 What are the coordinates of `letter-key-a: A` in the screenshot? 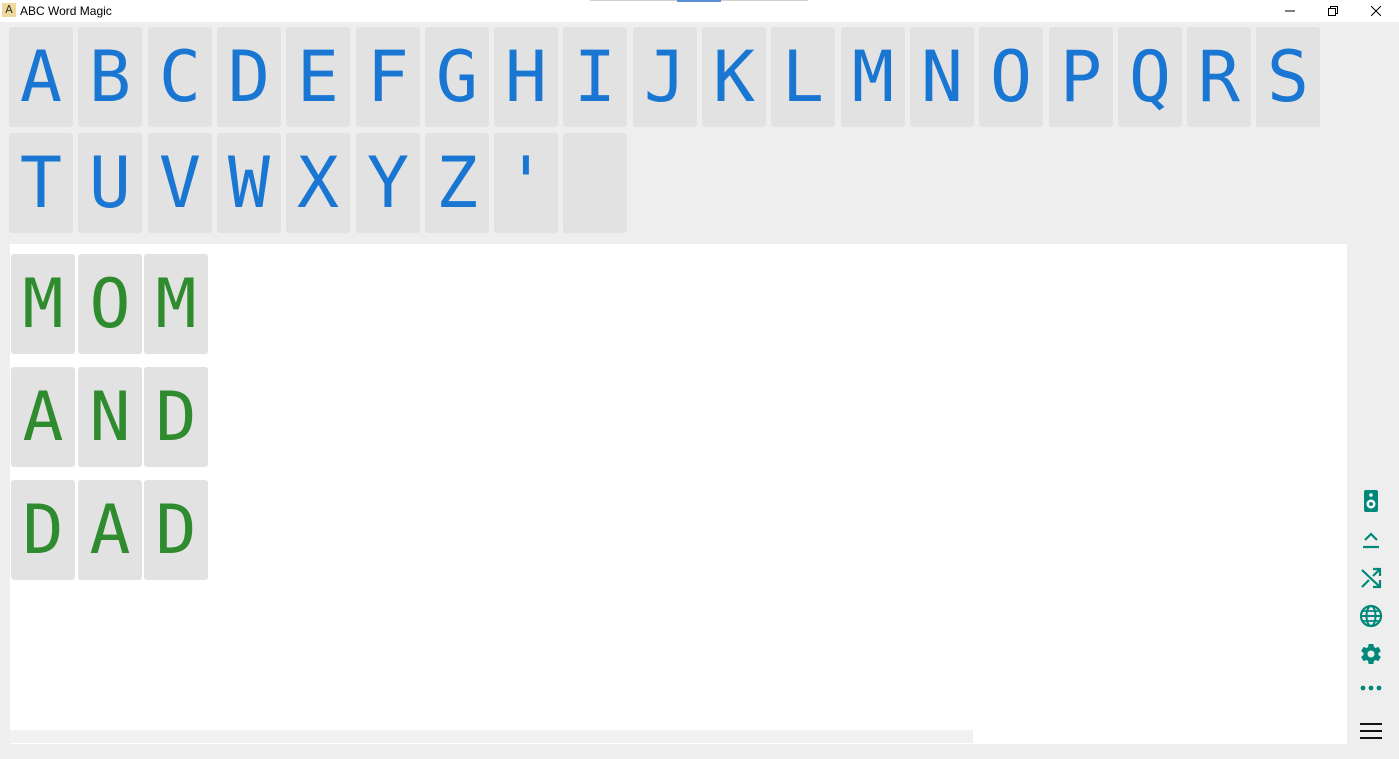 It's located at (41, 77).